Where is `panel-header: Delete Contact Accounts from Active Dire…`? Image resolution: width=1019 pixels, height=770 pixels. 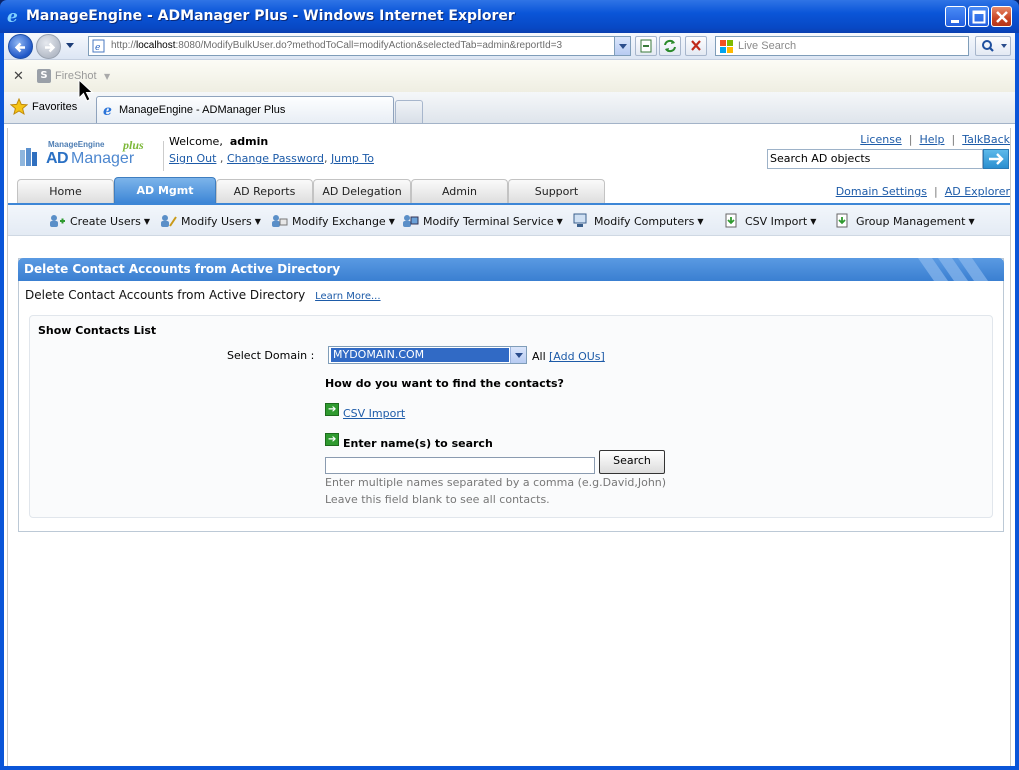
panel-header: Delete Contact Accounts from Active Dire… is located at coordinates (511, 269).